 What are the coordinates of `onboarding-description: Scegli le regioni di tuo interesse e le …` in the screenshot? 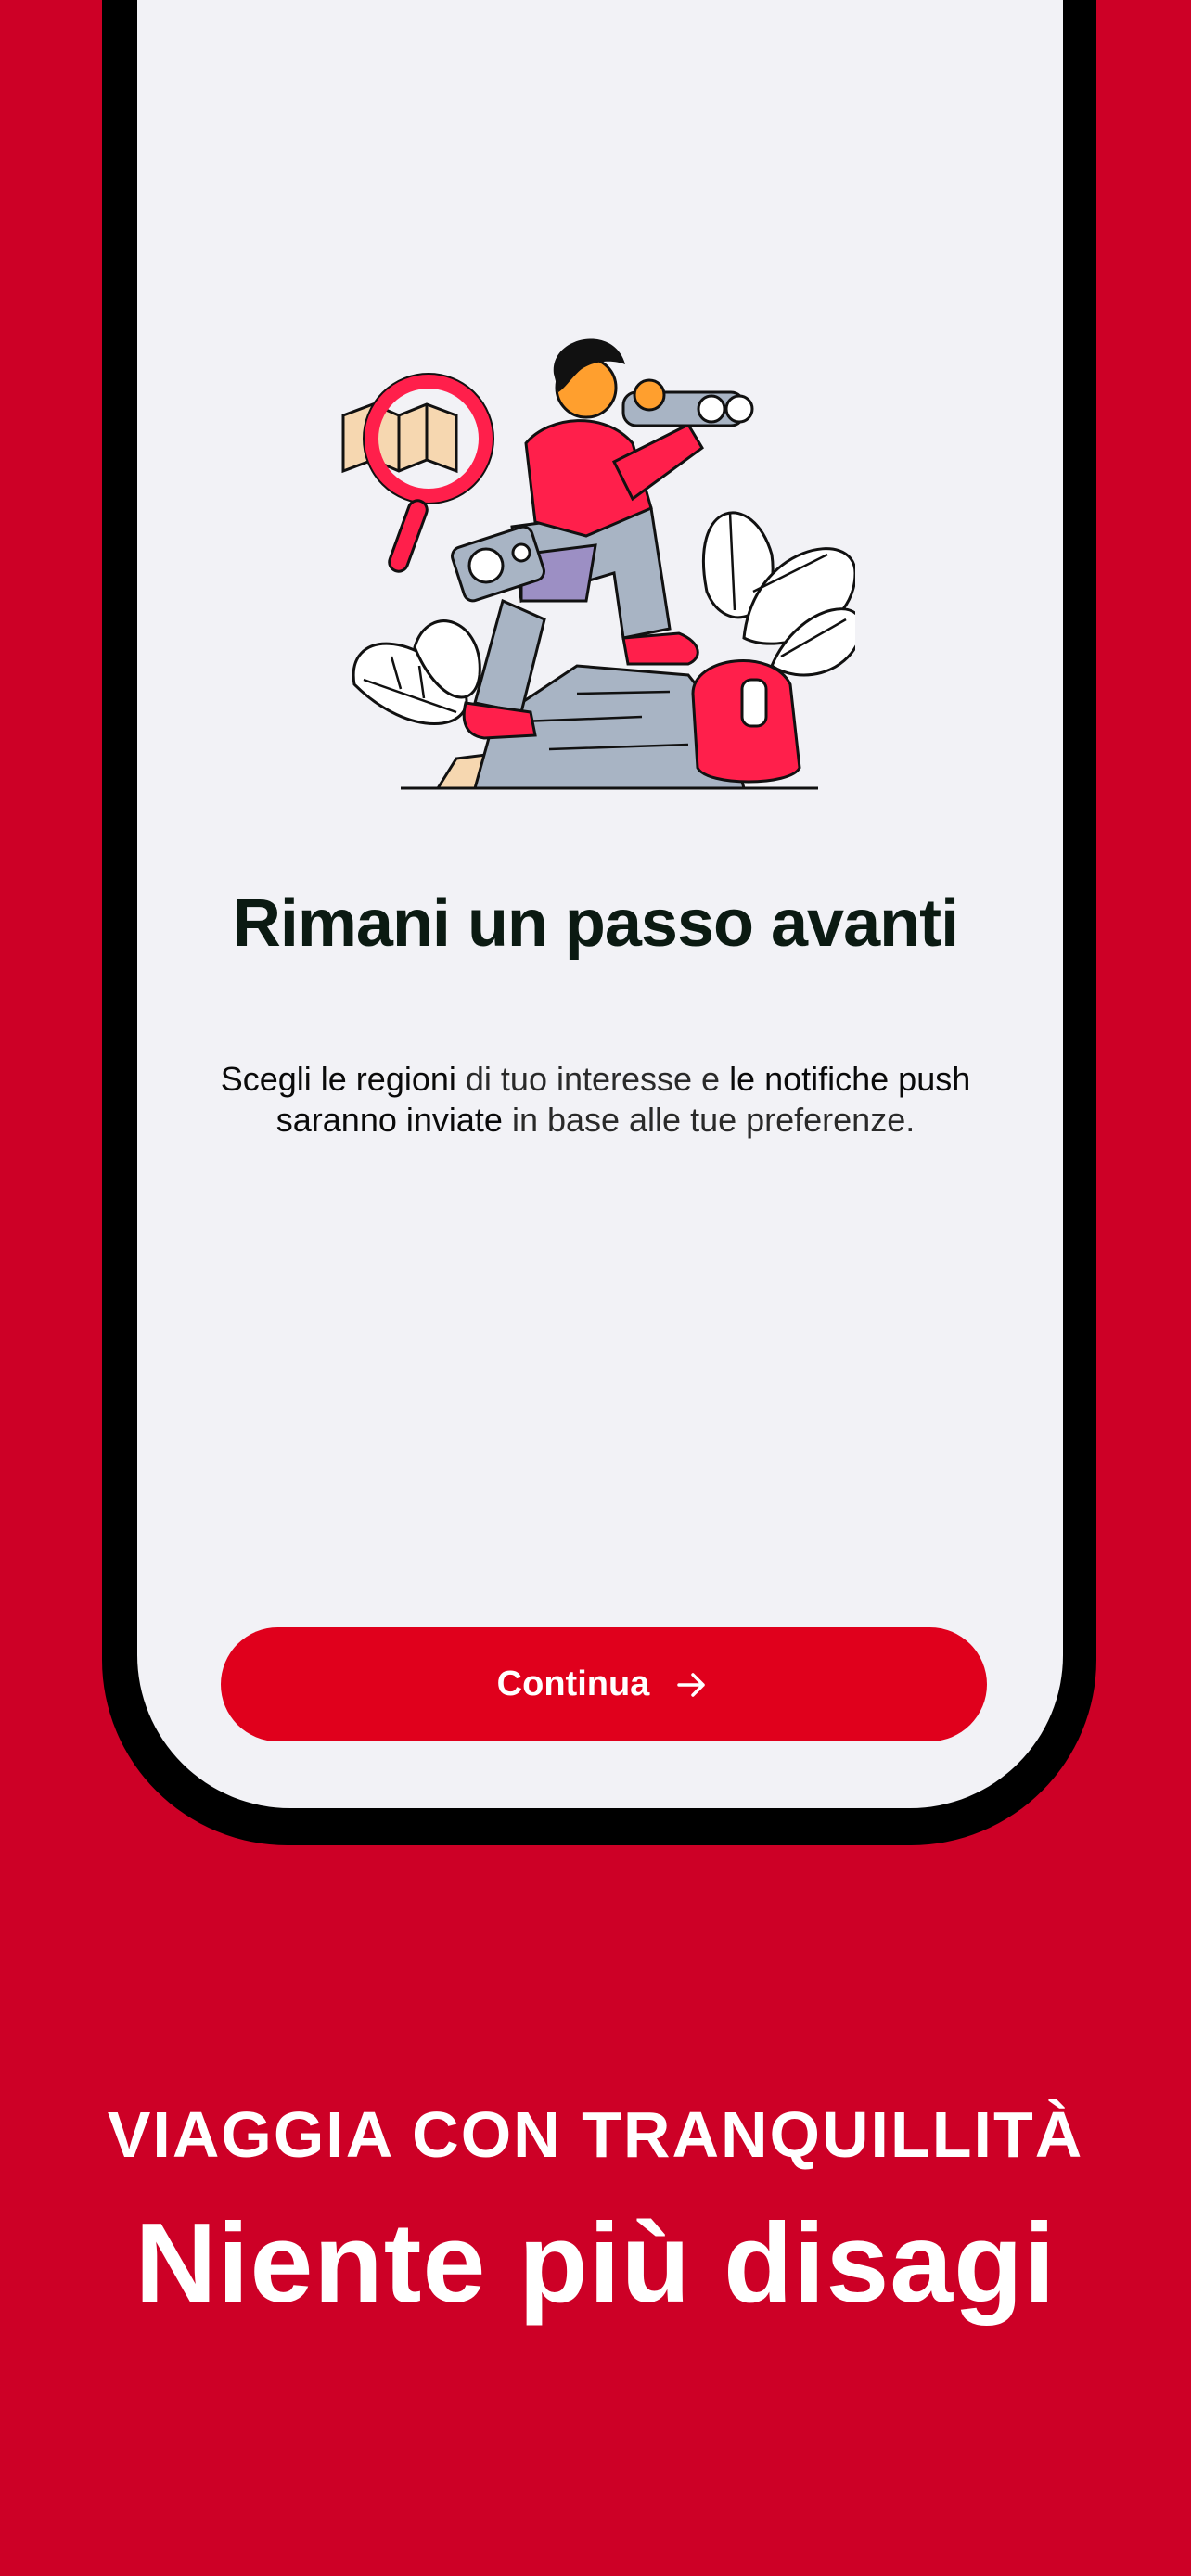 It's located at (595, 1100).